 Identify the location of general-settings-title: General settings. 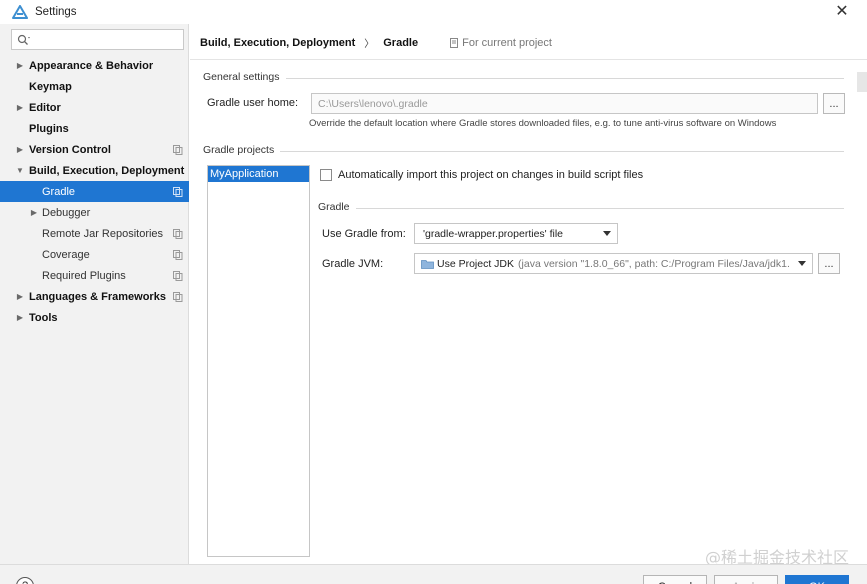
(241, 77).